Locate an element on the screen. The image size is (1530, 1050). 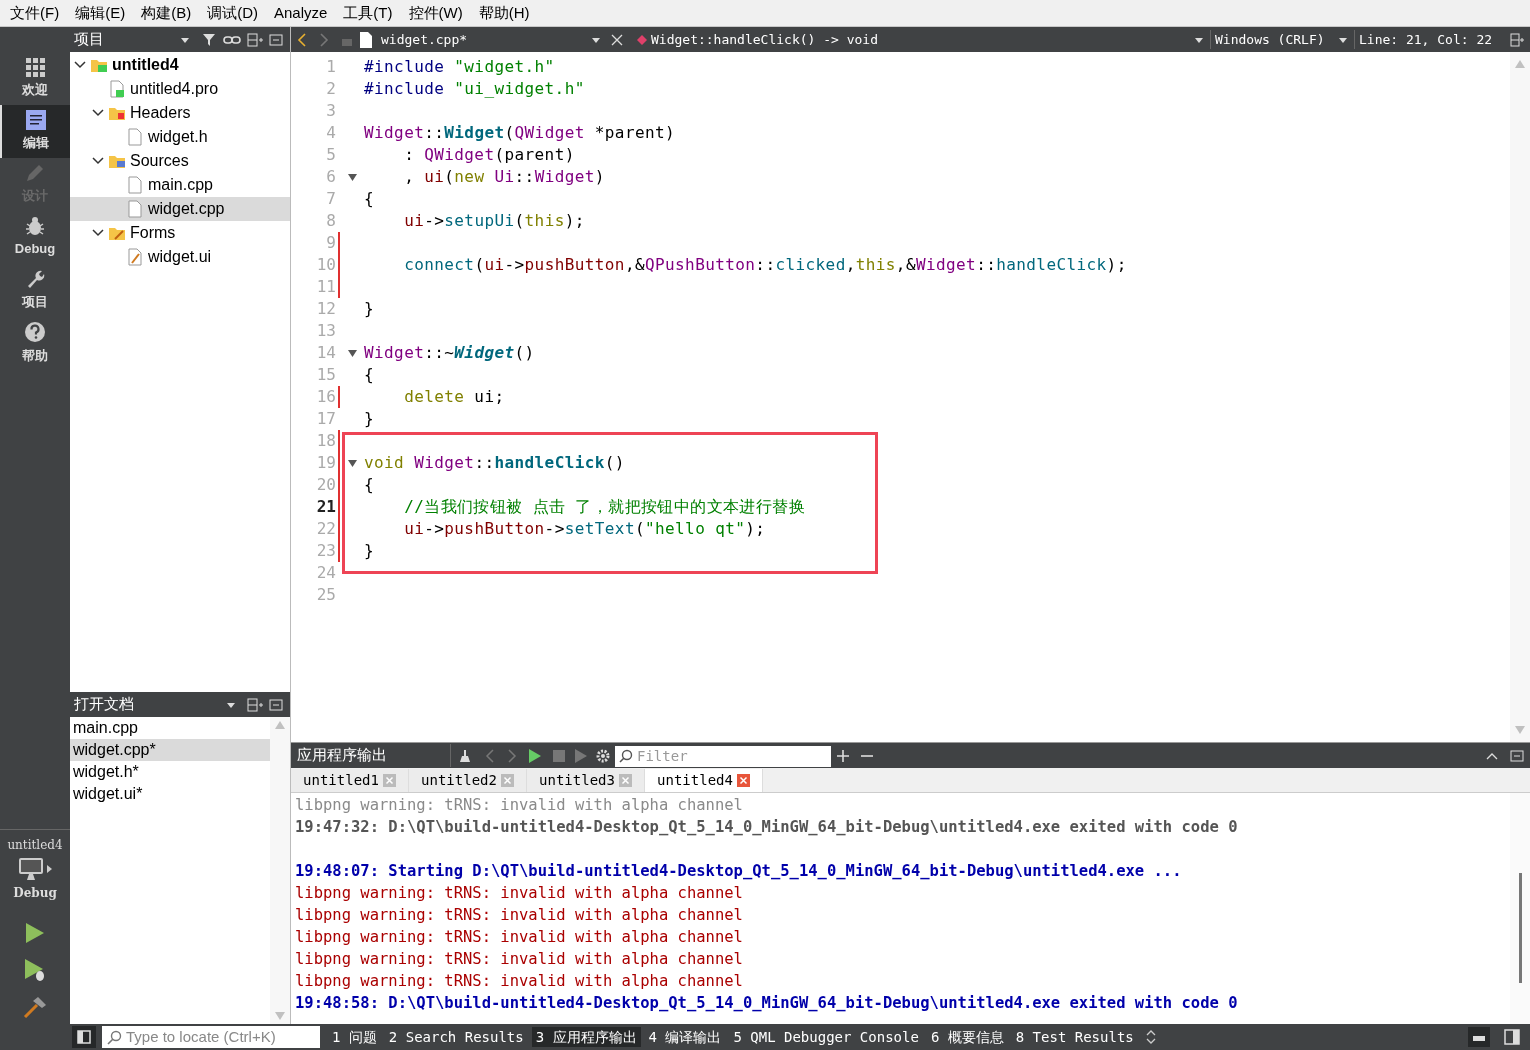
debug-run-icon is located at coordinates (35, 970).